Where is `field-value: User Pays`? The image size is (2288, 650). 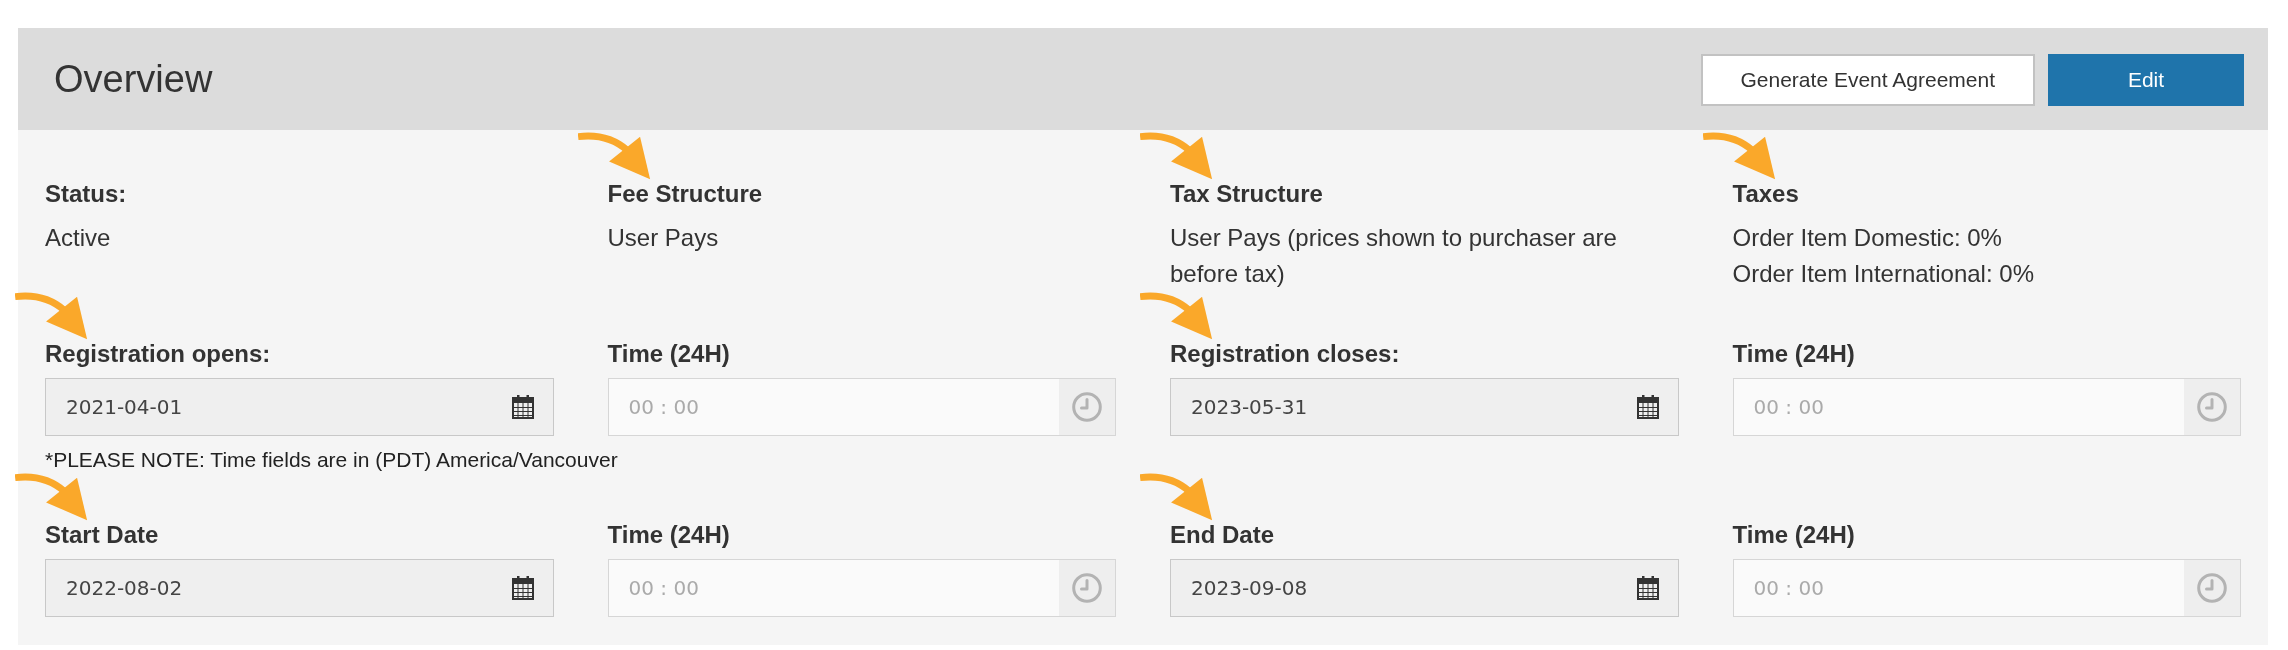 field-value: User Pays is located at coordinates (663, 238).